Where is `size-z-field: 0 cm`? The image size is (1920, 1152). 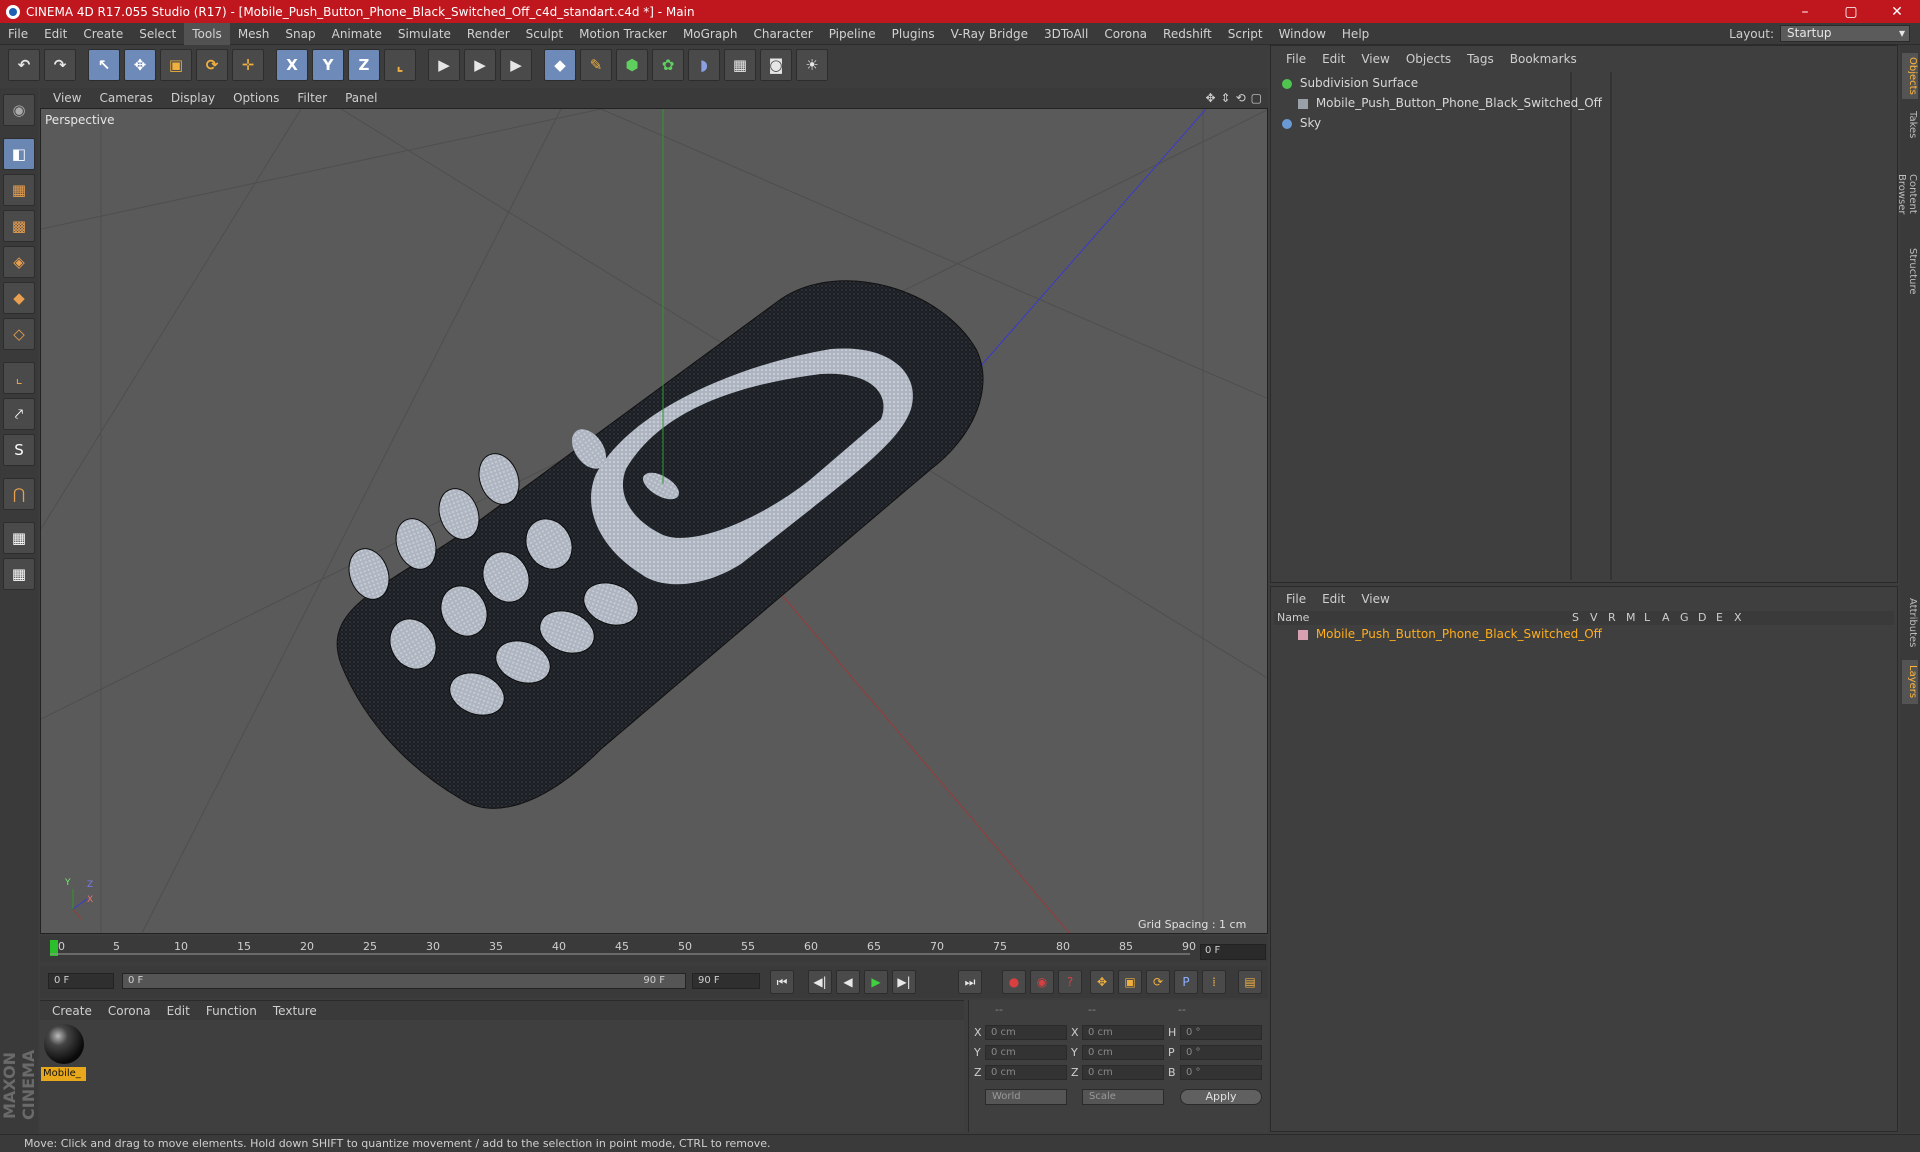
size-z-field: 0 cm is located at coordinates (1123, 1072).